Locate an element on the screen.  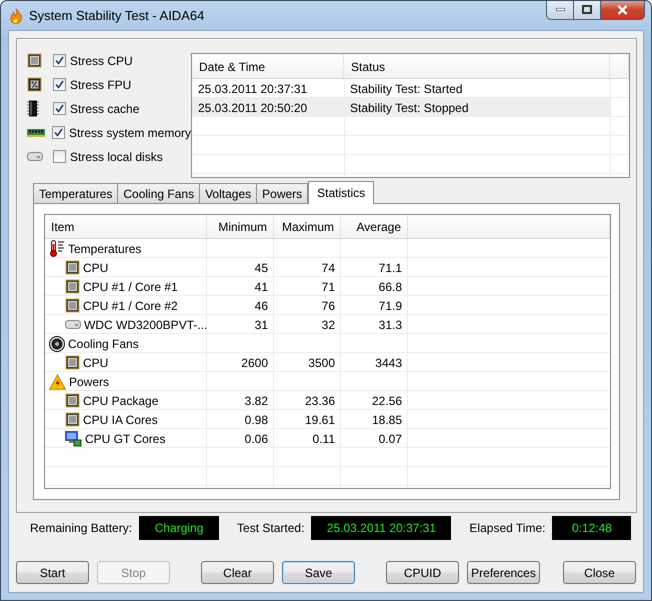
close-icon is located at coordinates (622, 9).